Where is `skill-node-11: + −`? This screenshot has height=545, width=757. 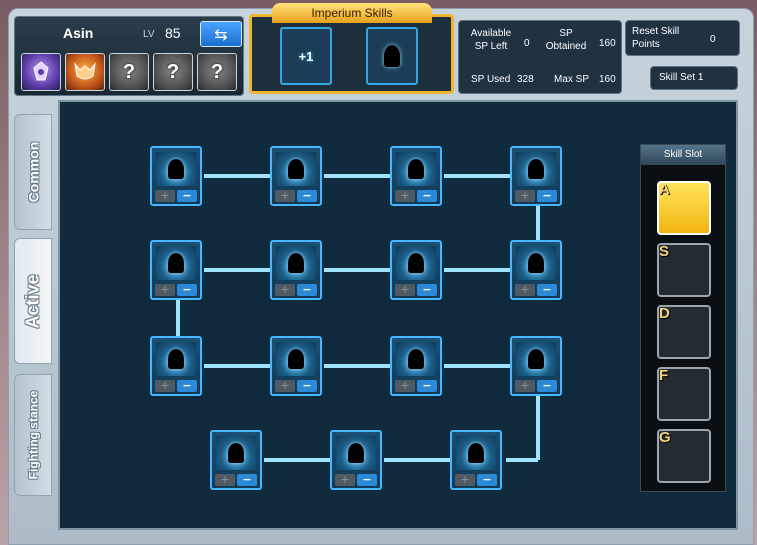 skill-node-11: + − is located at coordinates (416, 366).